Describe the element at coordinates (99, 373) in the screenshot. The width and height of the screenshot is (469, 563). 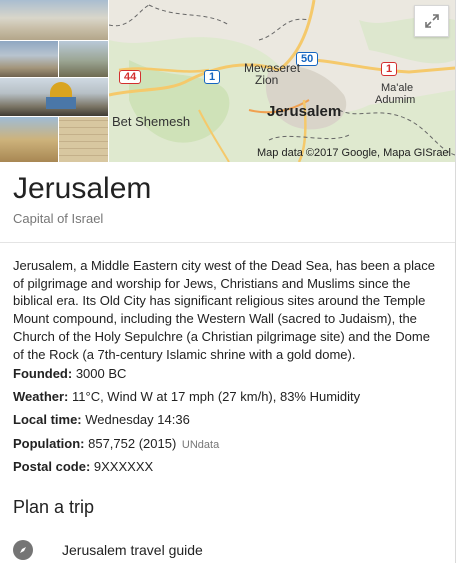
I see `fact-value: 3000 BC` at that location.